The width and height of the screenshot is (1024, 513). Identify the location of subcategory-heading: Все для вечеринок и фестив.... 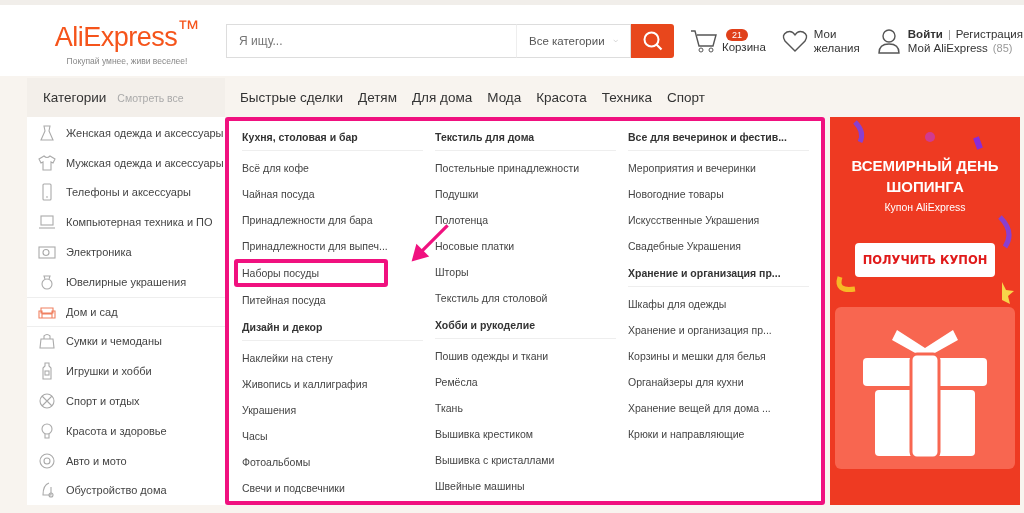
(718, 138).